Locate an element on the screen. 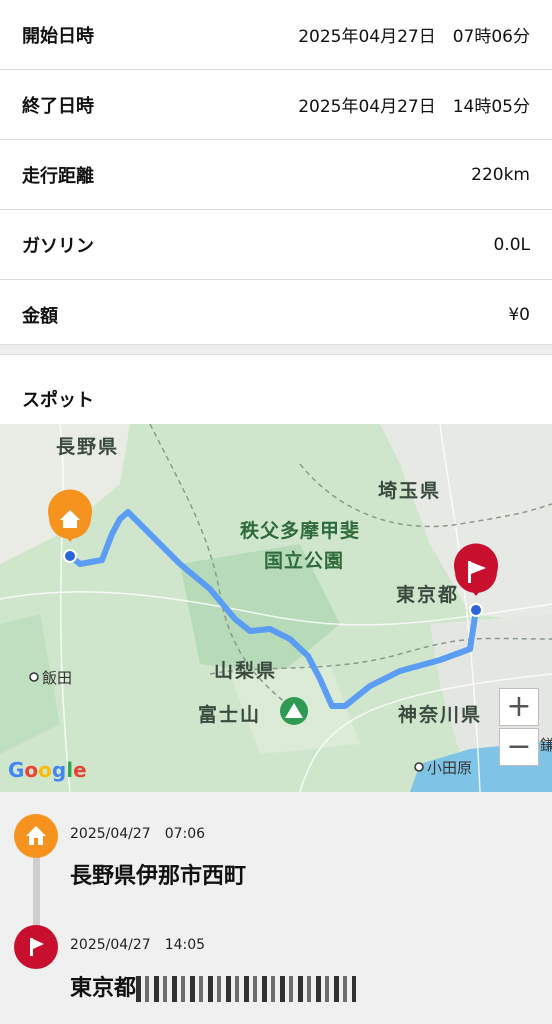 The width and height of the screenshot is (552, 1024). map-label-yamanashi: 山梨県 is located at coordinates (246, 671).